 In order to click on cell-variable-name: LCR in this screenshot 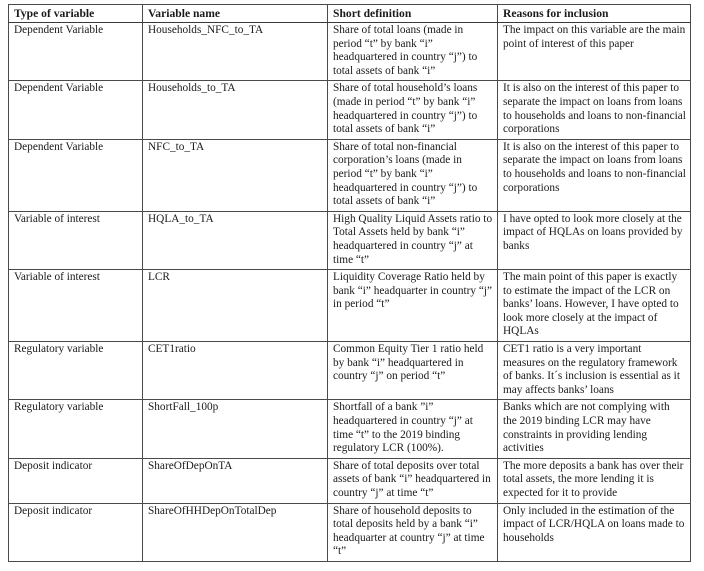, I will do `click(235, 306)`.